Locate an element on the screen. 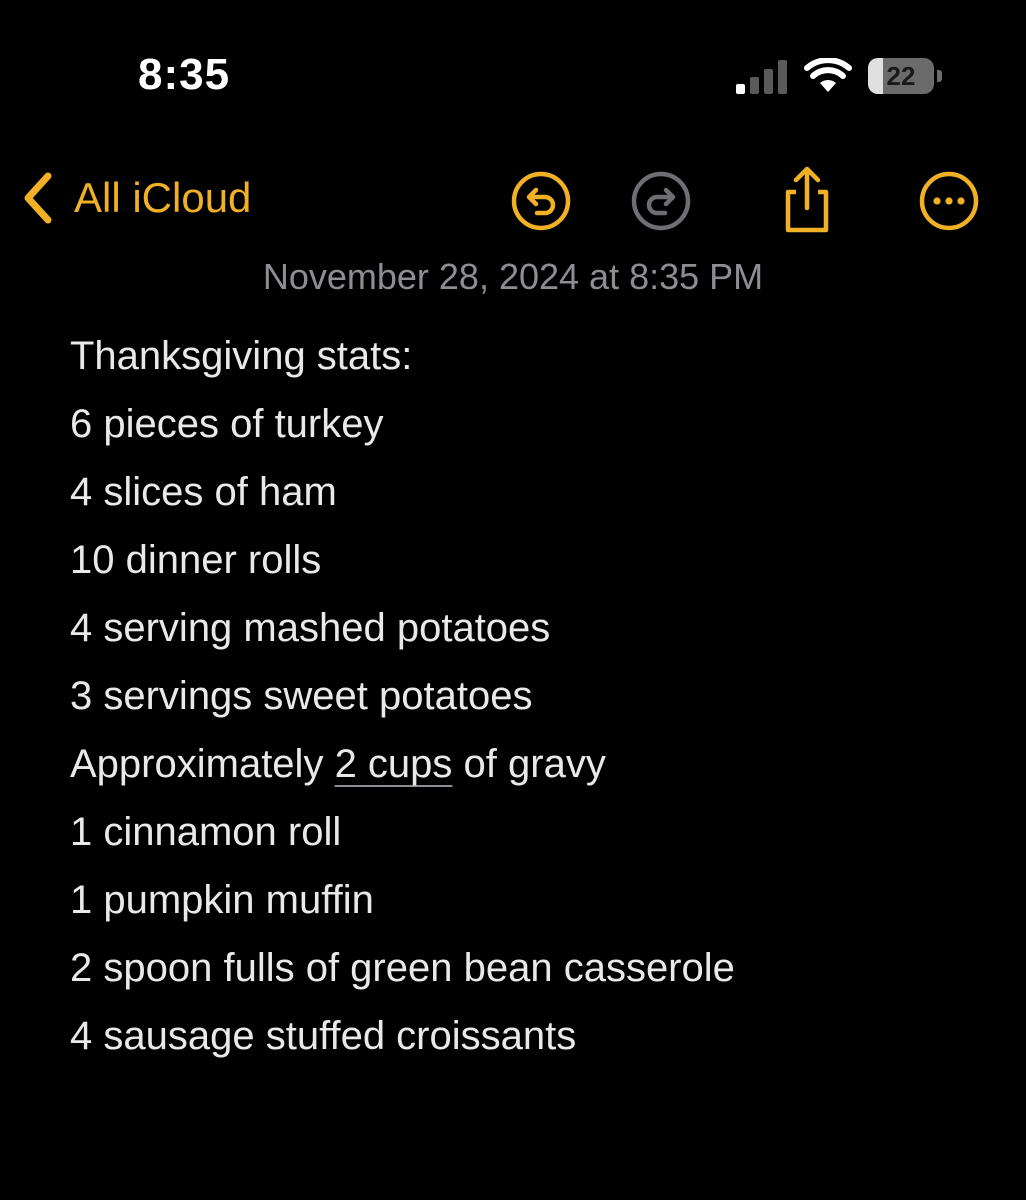  note-line: 4 slices of ham is located at coordinates (203, 492).